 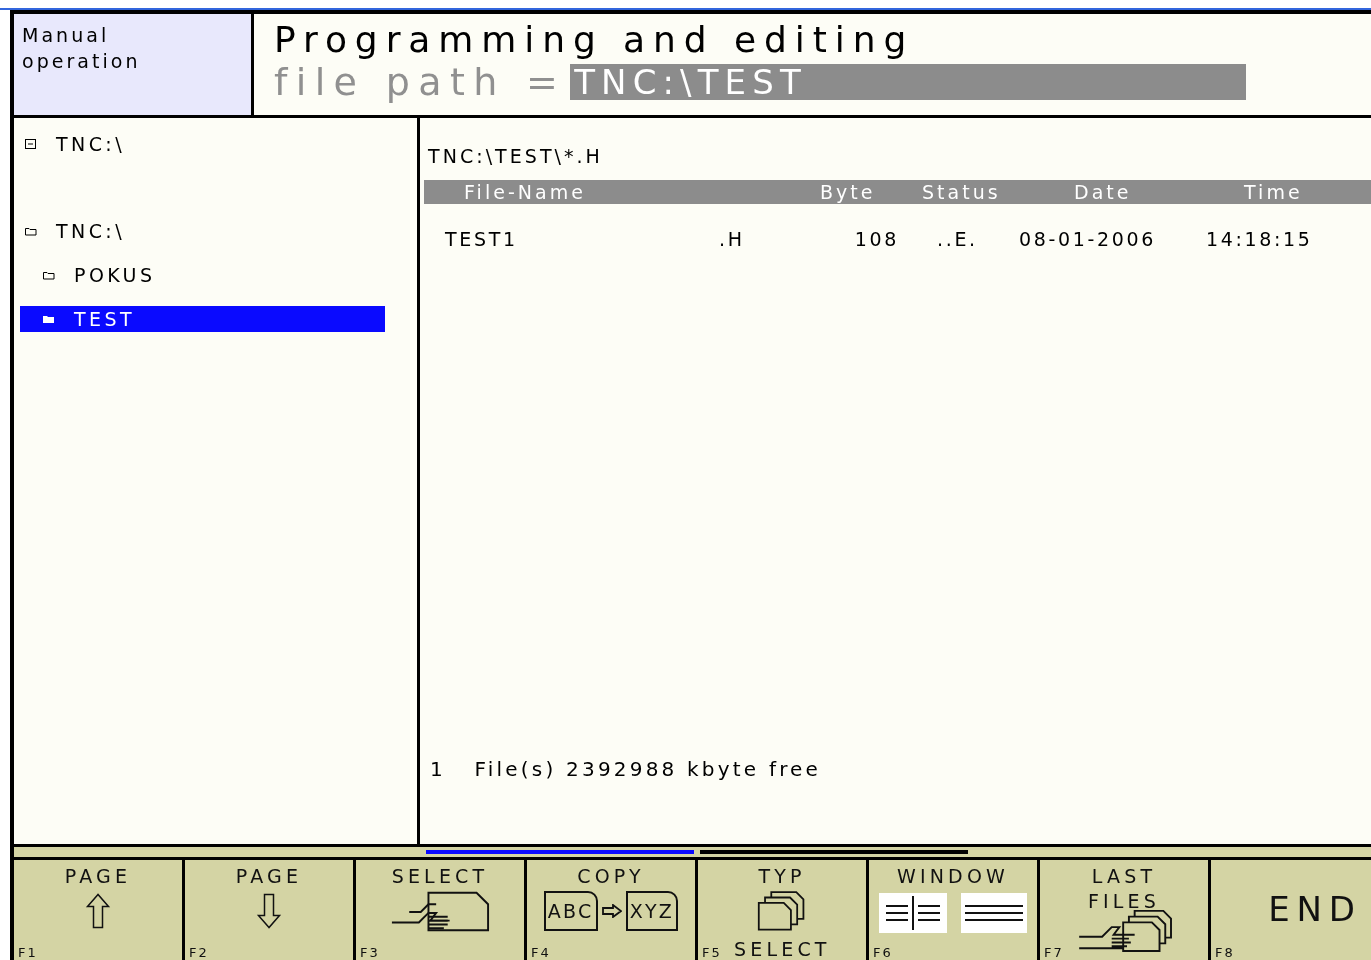 What do you see at coordinates (481, 239) in the screenshot?
I see `table-cell-text: TEST1` at bounding box center [481, 239].